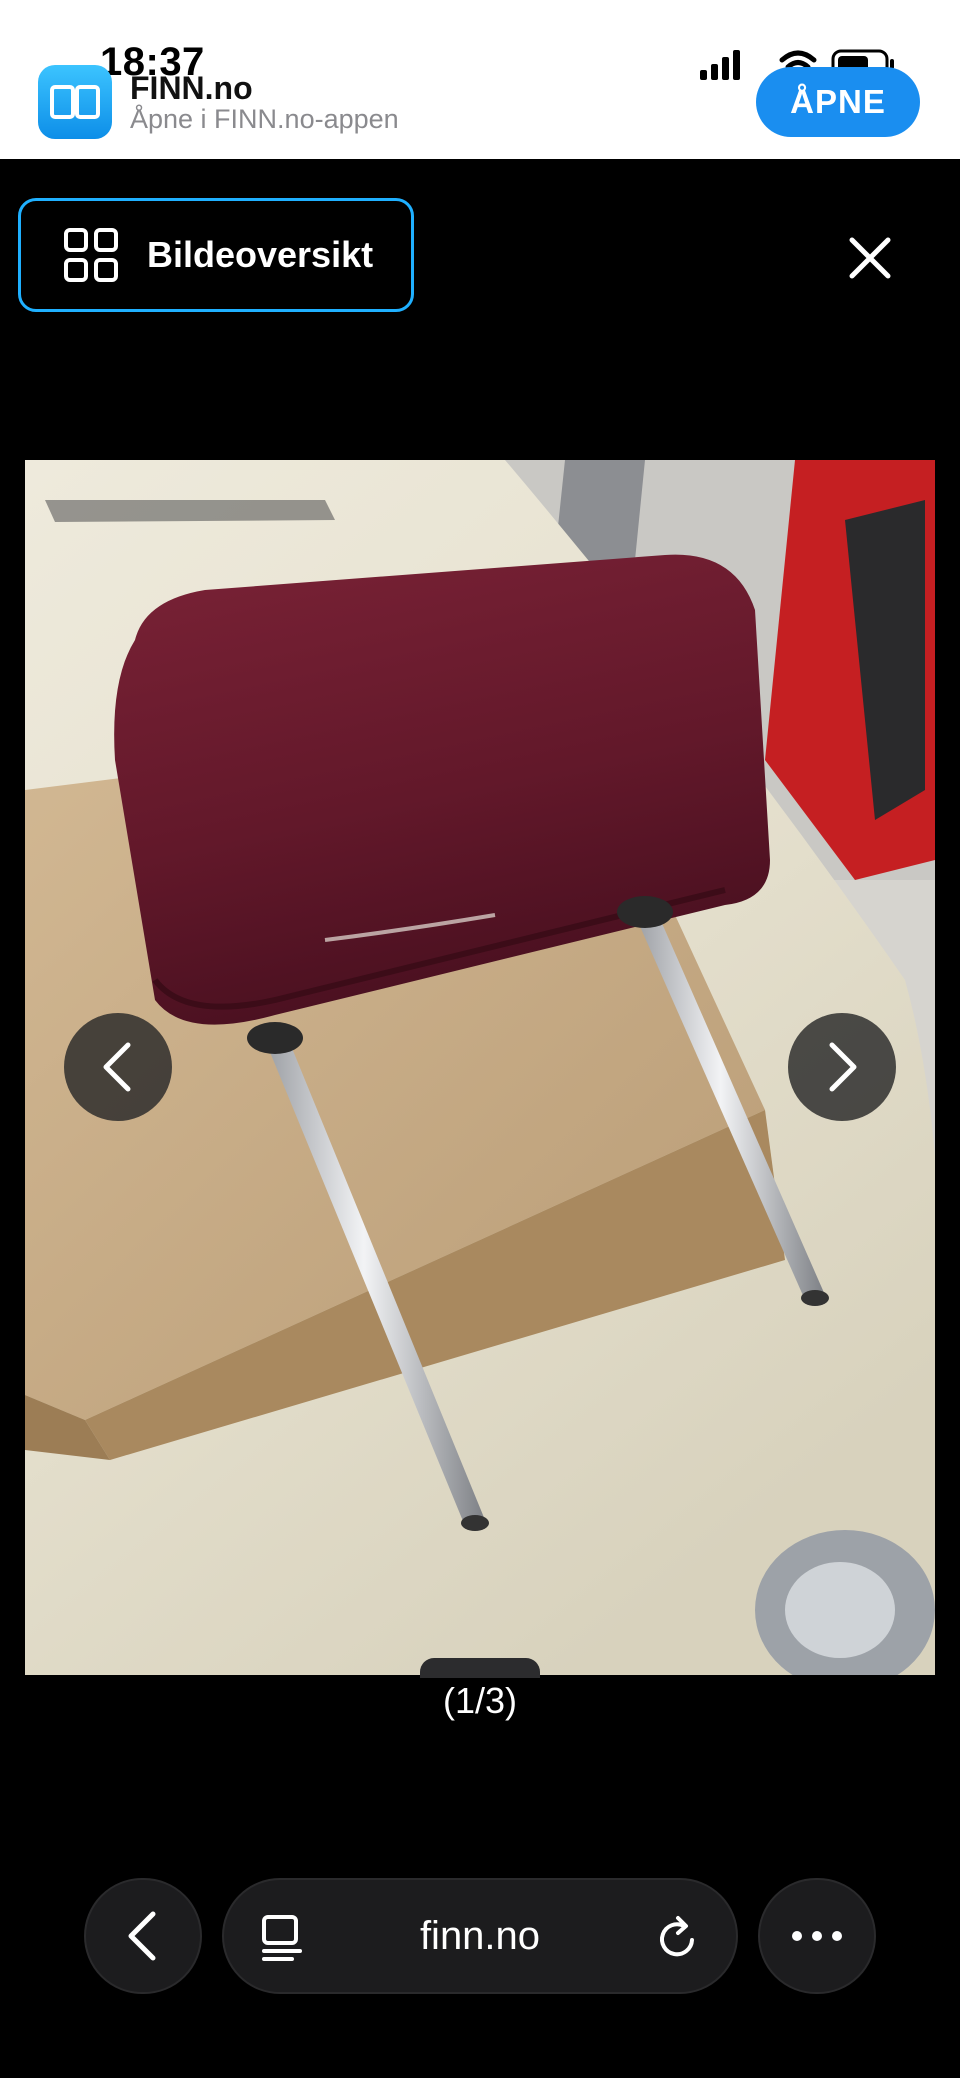 Image resolution: width=960 pixels, height=2078 pixels. I want to click on app-name: FINN.no, so click(191, 88).